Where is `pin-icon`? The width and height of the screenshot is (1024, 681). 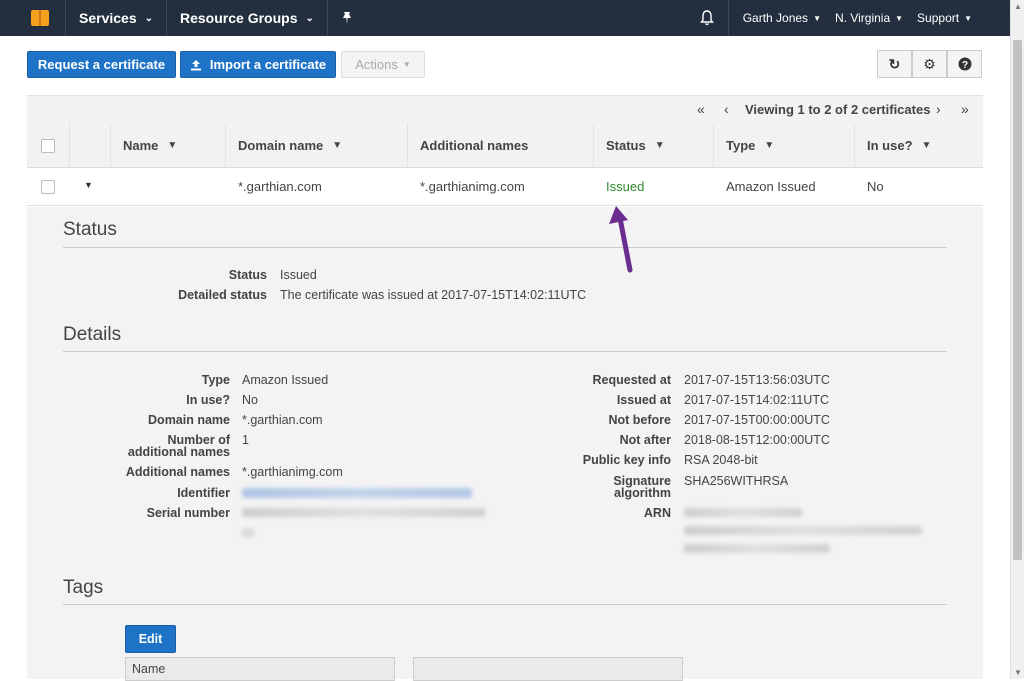
pin-icon is located at coordinates (346, 18).